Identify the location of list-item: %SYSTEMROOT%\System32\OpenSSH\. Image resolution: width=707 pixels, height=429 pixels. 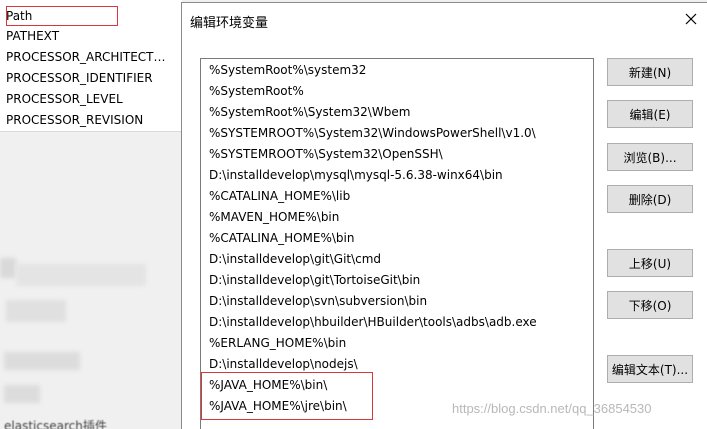
(397, 154).